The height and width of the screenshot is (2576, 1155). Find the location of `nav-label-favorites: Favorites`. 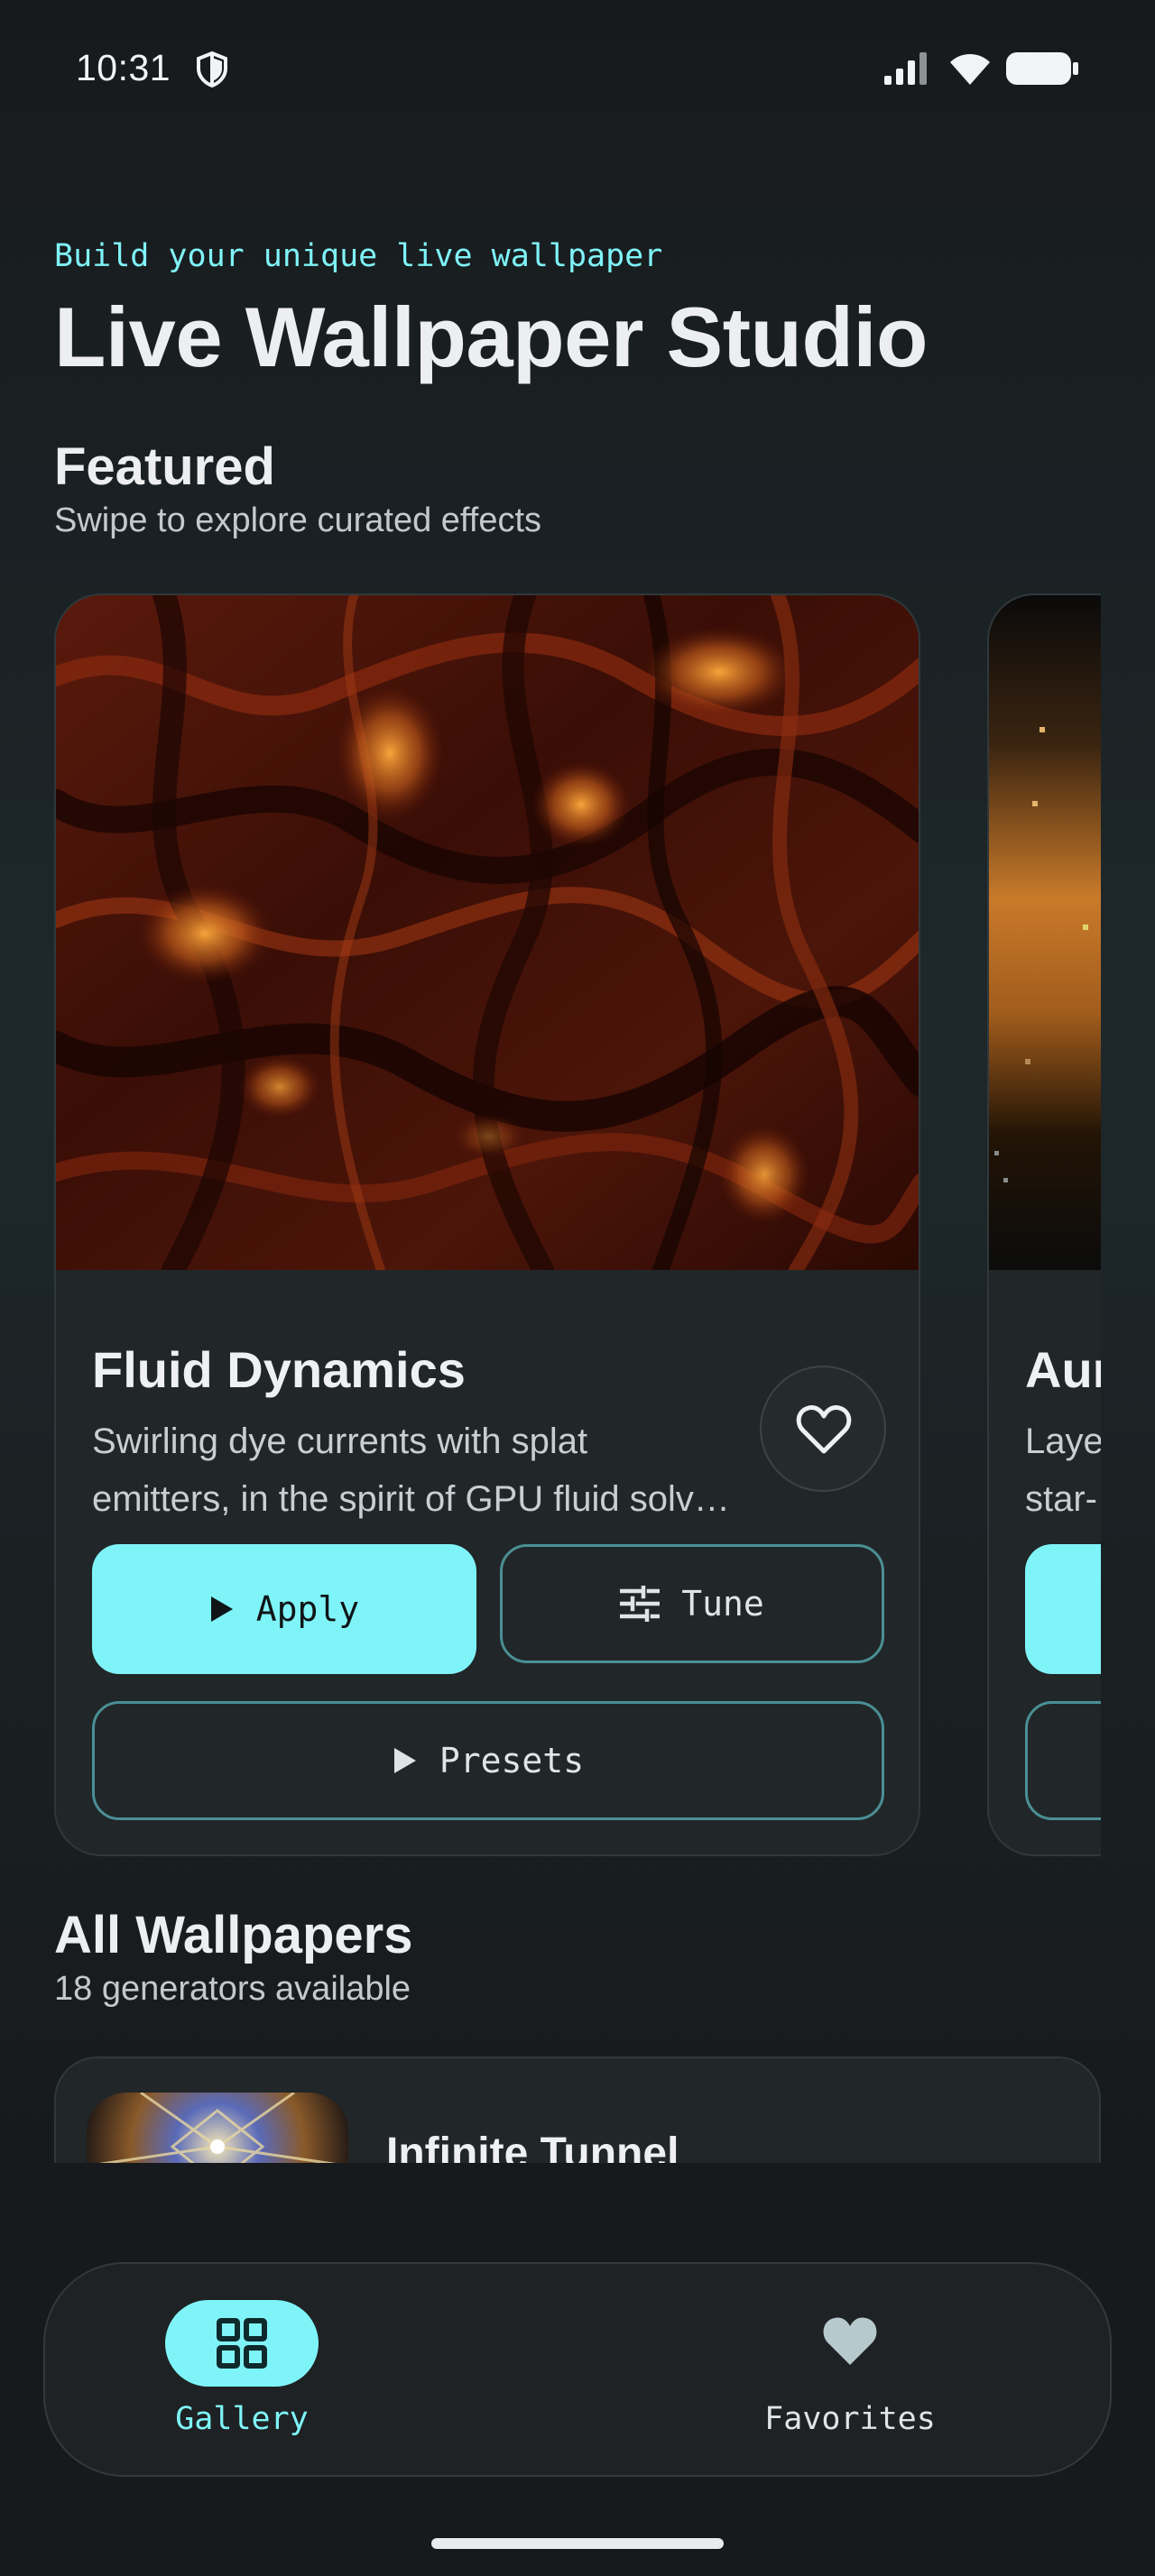

nav-label-favorites: Favorites is located at coordinates (850, 2419).